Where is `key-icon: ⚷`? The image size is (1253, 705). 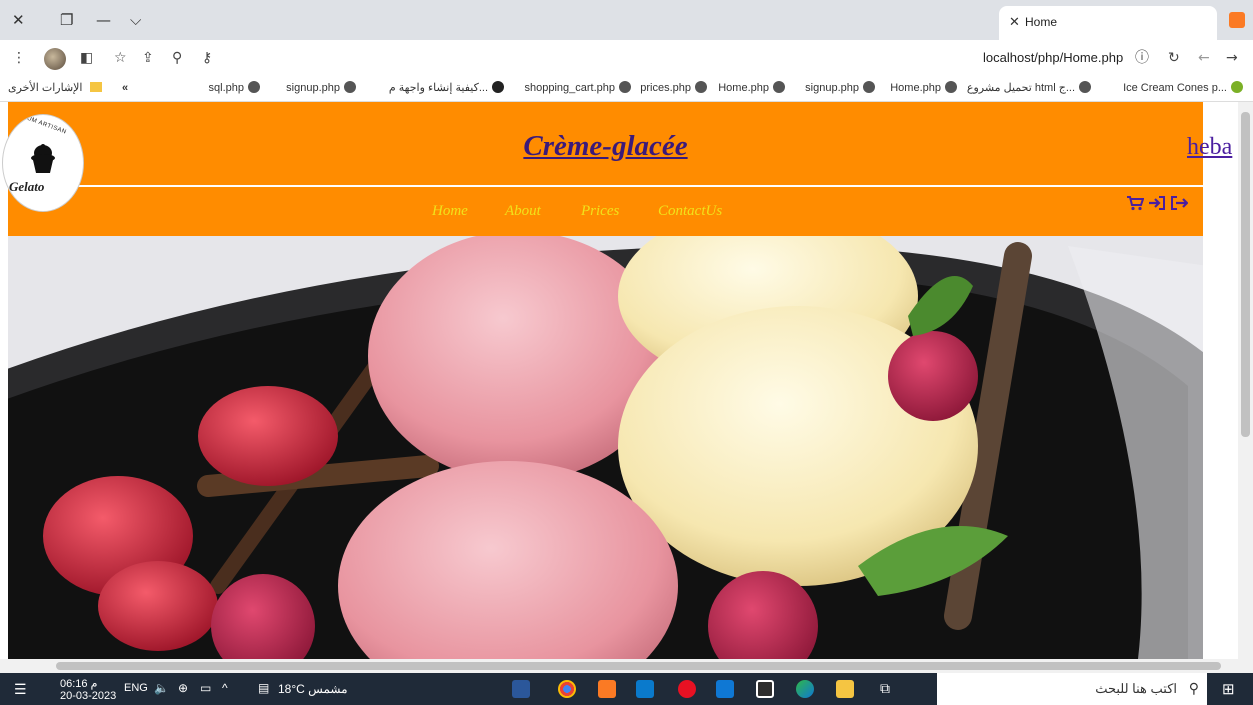
key-icon: ⚷ is located at coordinates (207, 58).